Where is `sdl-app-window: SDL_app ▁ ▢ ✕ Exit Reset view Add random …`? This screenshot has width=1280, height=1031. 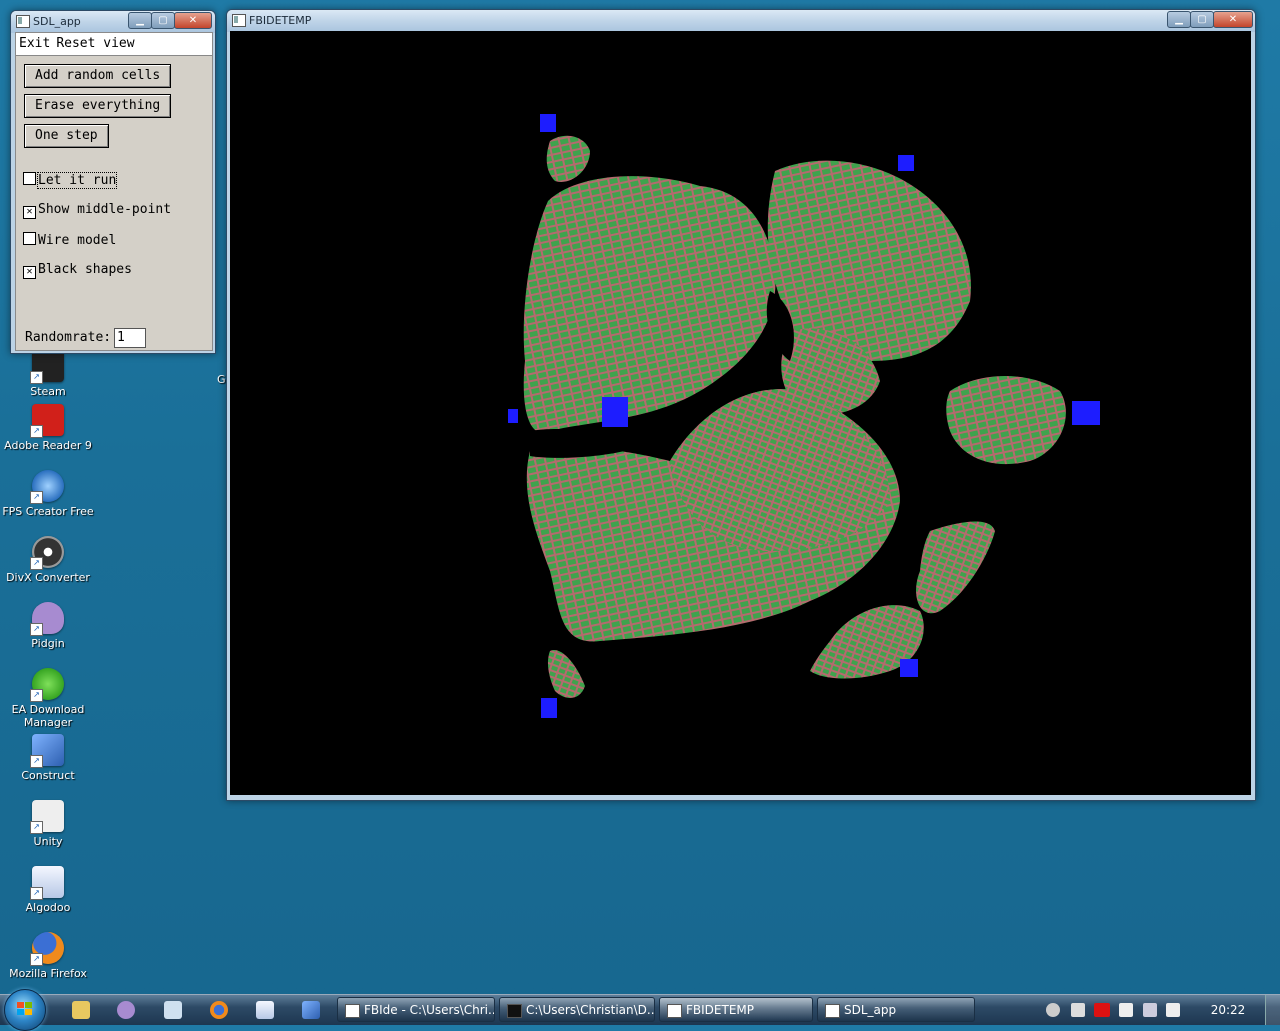 sdl-app-window: SDL_app ▁ ▢ ✕ Exit Reset view Add random … is located at coordinates (113, 182).